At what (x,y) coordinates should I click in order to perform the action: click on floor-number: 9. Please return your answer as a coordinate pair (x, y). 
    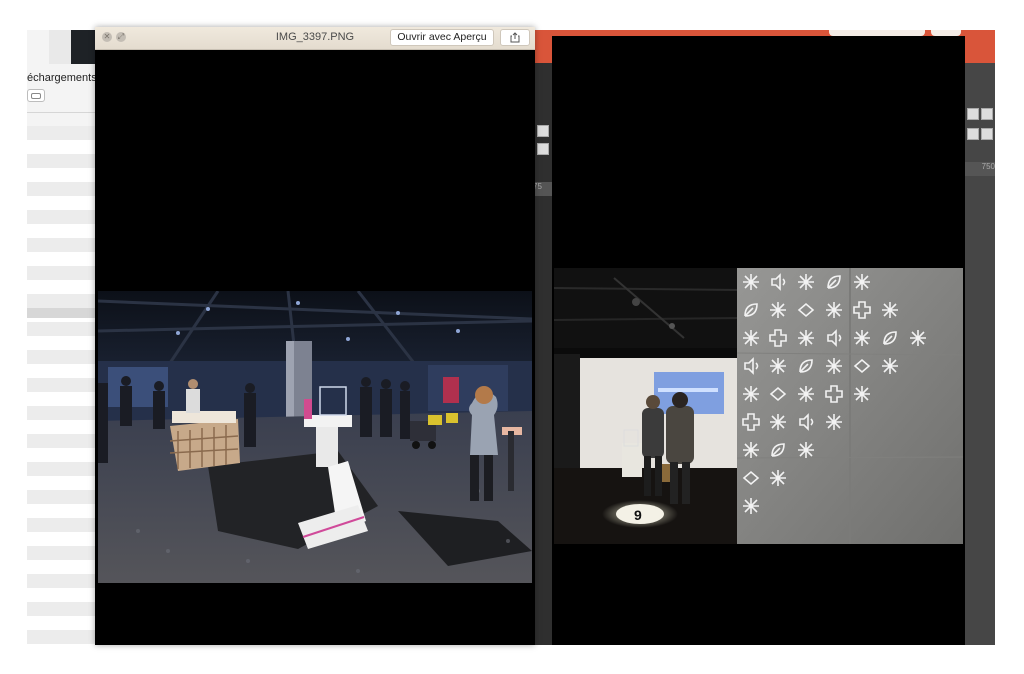
    Looking at the image, I should click on (638, 515).